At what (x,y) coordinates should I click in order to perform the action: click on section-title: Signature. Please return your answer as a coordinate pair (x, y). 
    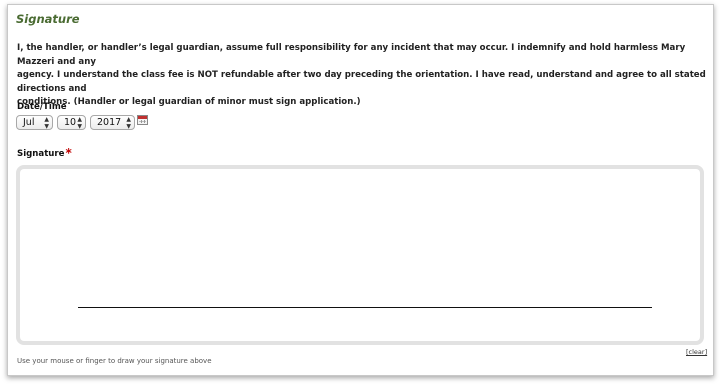
    Looking at the image, I should click on (48, 19).